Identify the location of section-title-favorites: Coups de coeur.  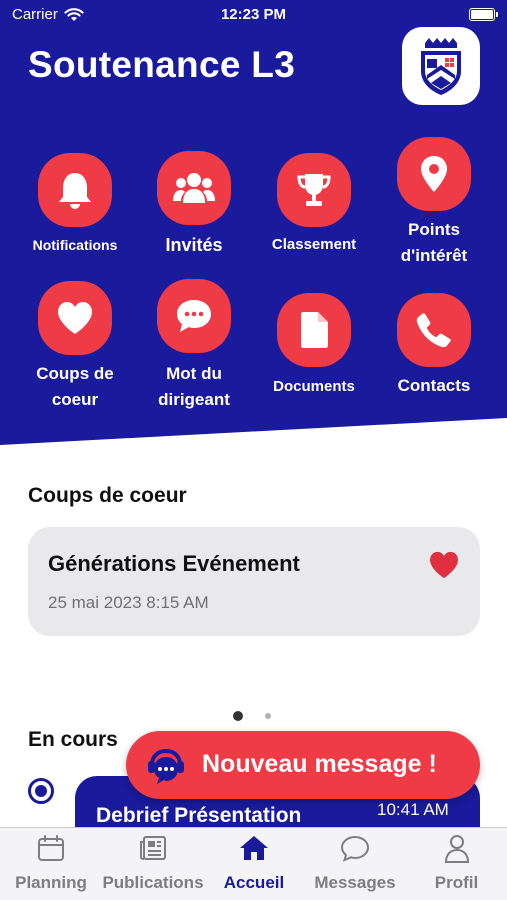
(107, 495).